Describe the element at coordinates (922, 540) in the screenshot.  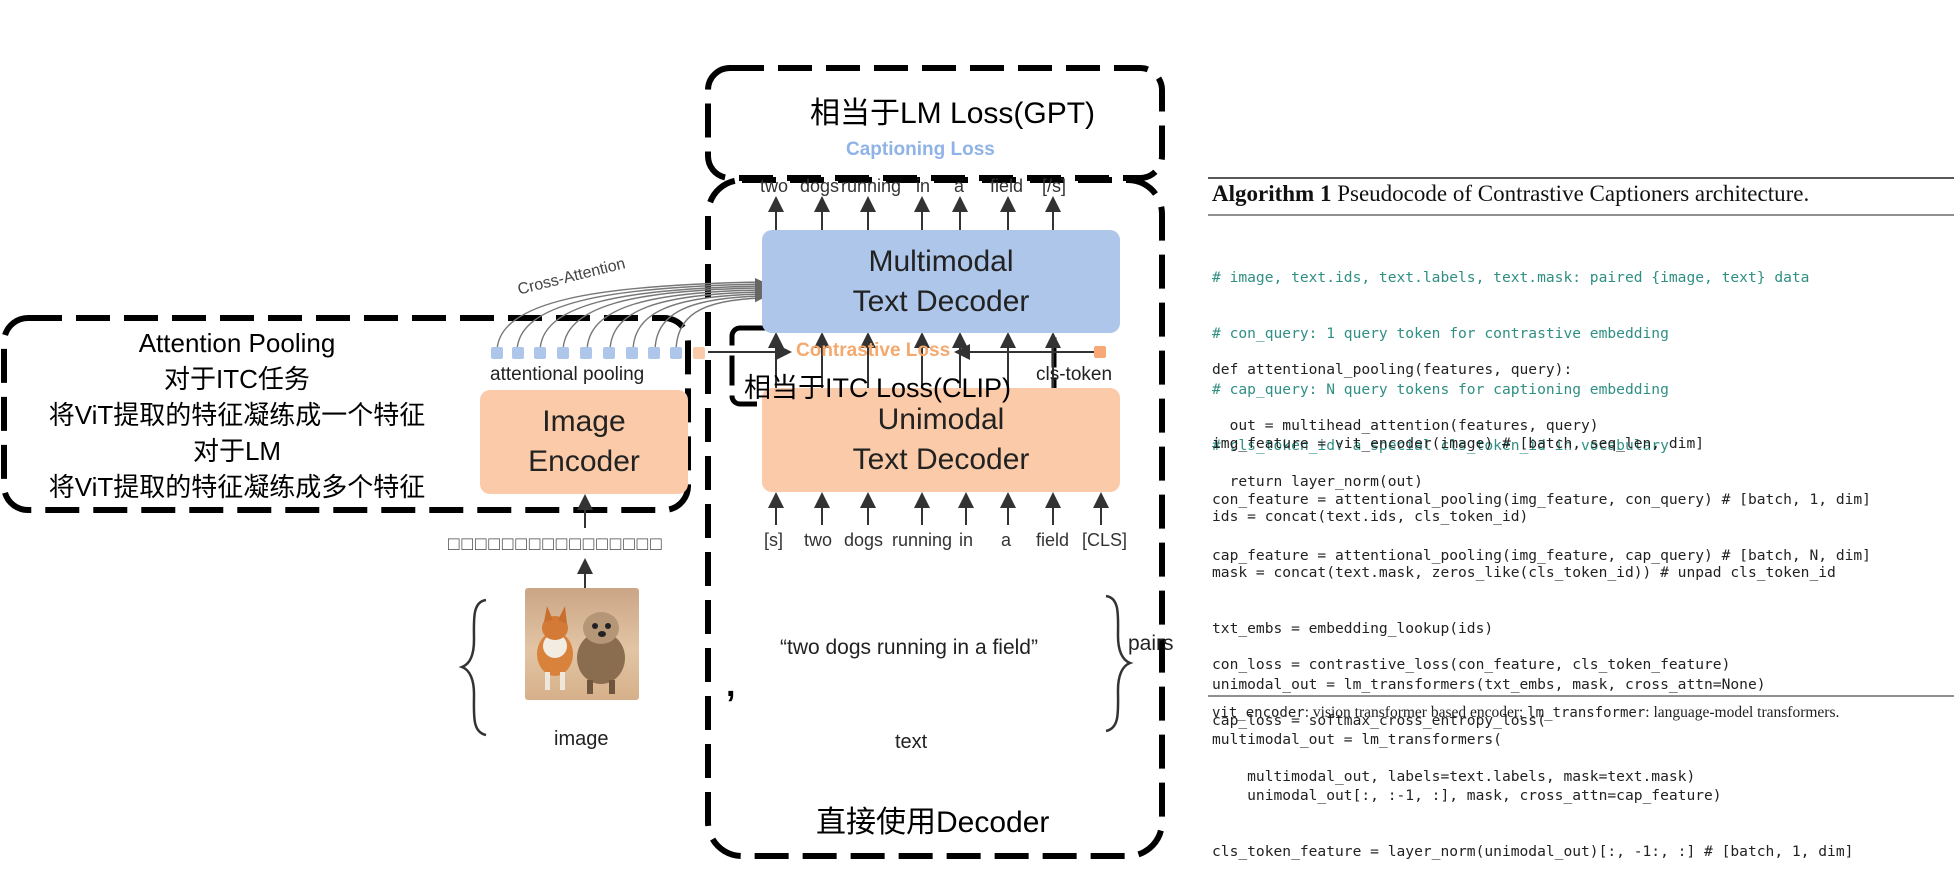
I see `input-token: running` at that location.